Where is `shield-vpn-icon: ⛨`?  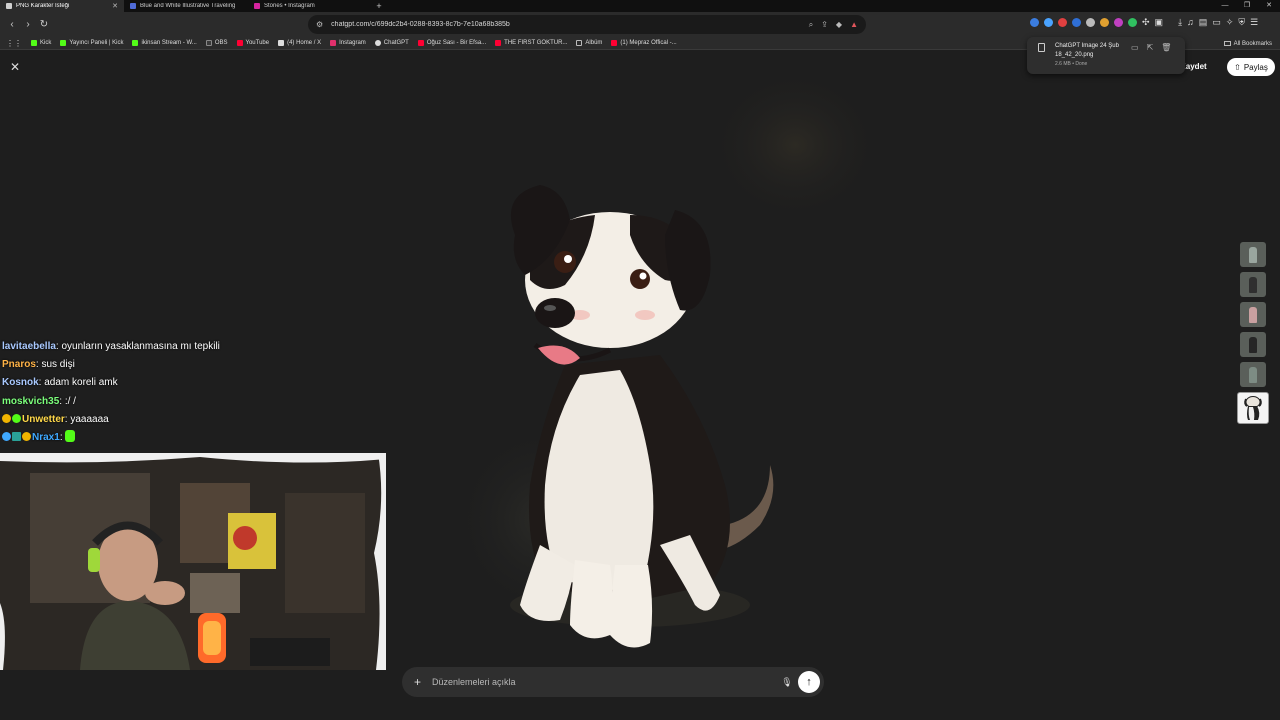 shield-vpn-icon: ⛨ is located at coordinates (1241, 22).